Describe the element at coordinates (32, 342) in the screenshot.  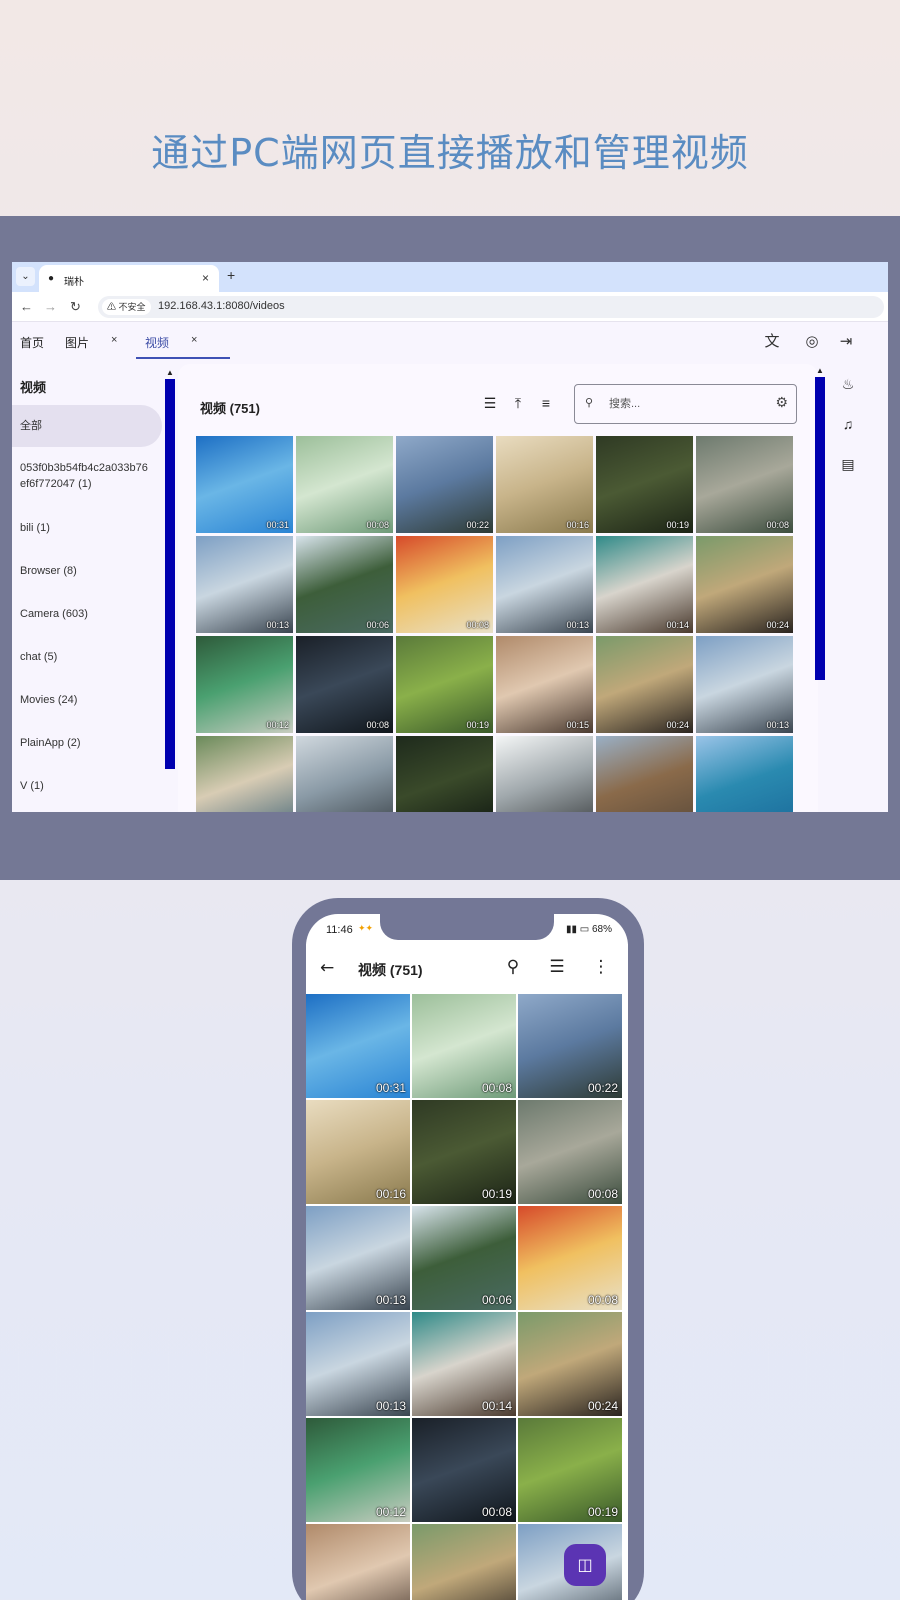
I see `tab-home: 首页` at that location.